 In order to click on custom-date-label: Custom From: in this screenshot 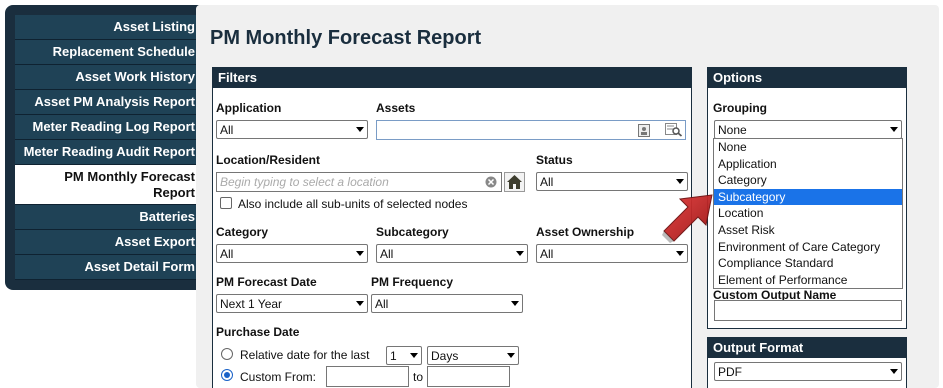, I will do `click(278, 377)`.